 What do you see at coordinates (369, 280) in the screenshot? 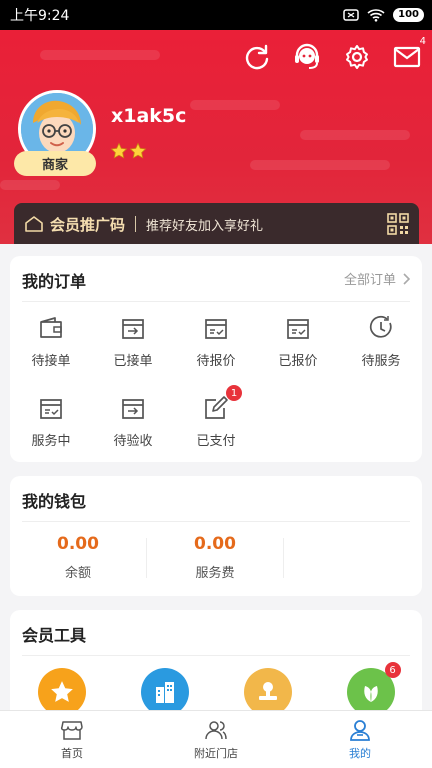
I see `all-orders-label: 全部订单` at bounding box center [369, 280].